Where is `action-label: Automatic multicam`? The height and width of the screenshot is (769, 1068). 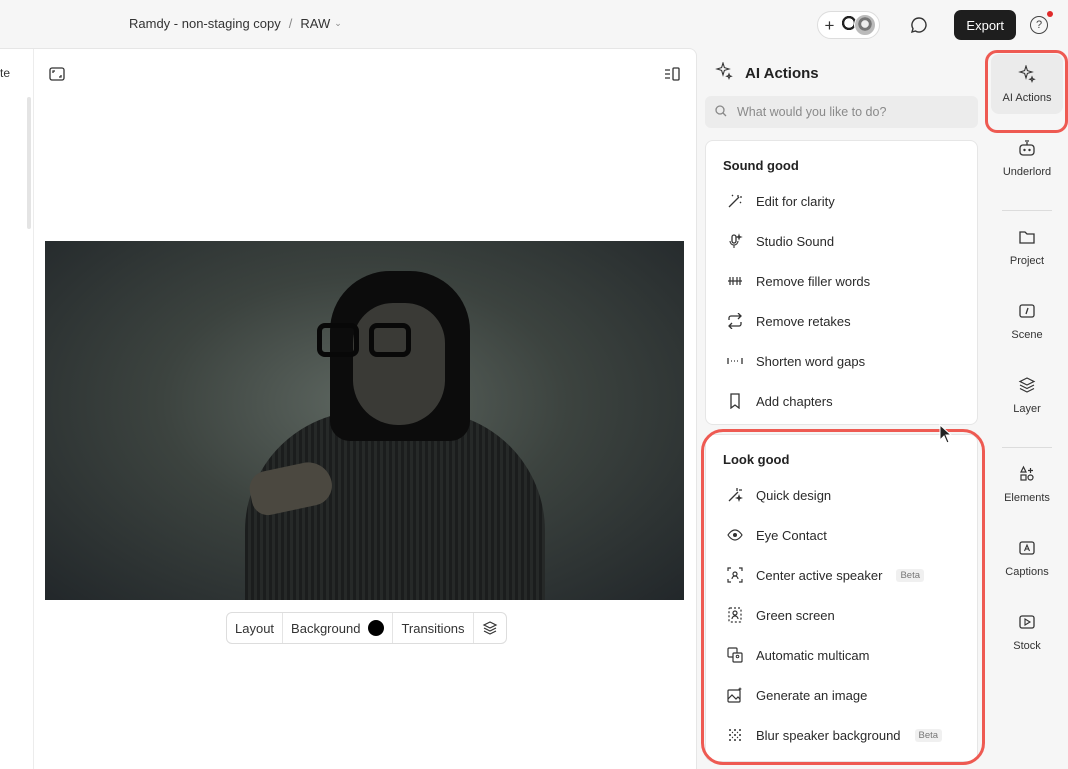
action-label: Automatic multicam is located at coordinates (813, 655).